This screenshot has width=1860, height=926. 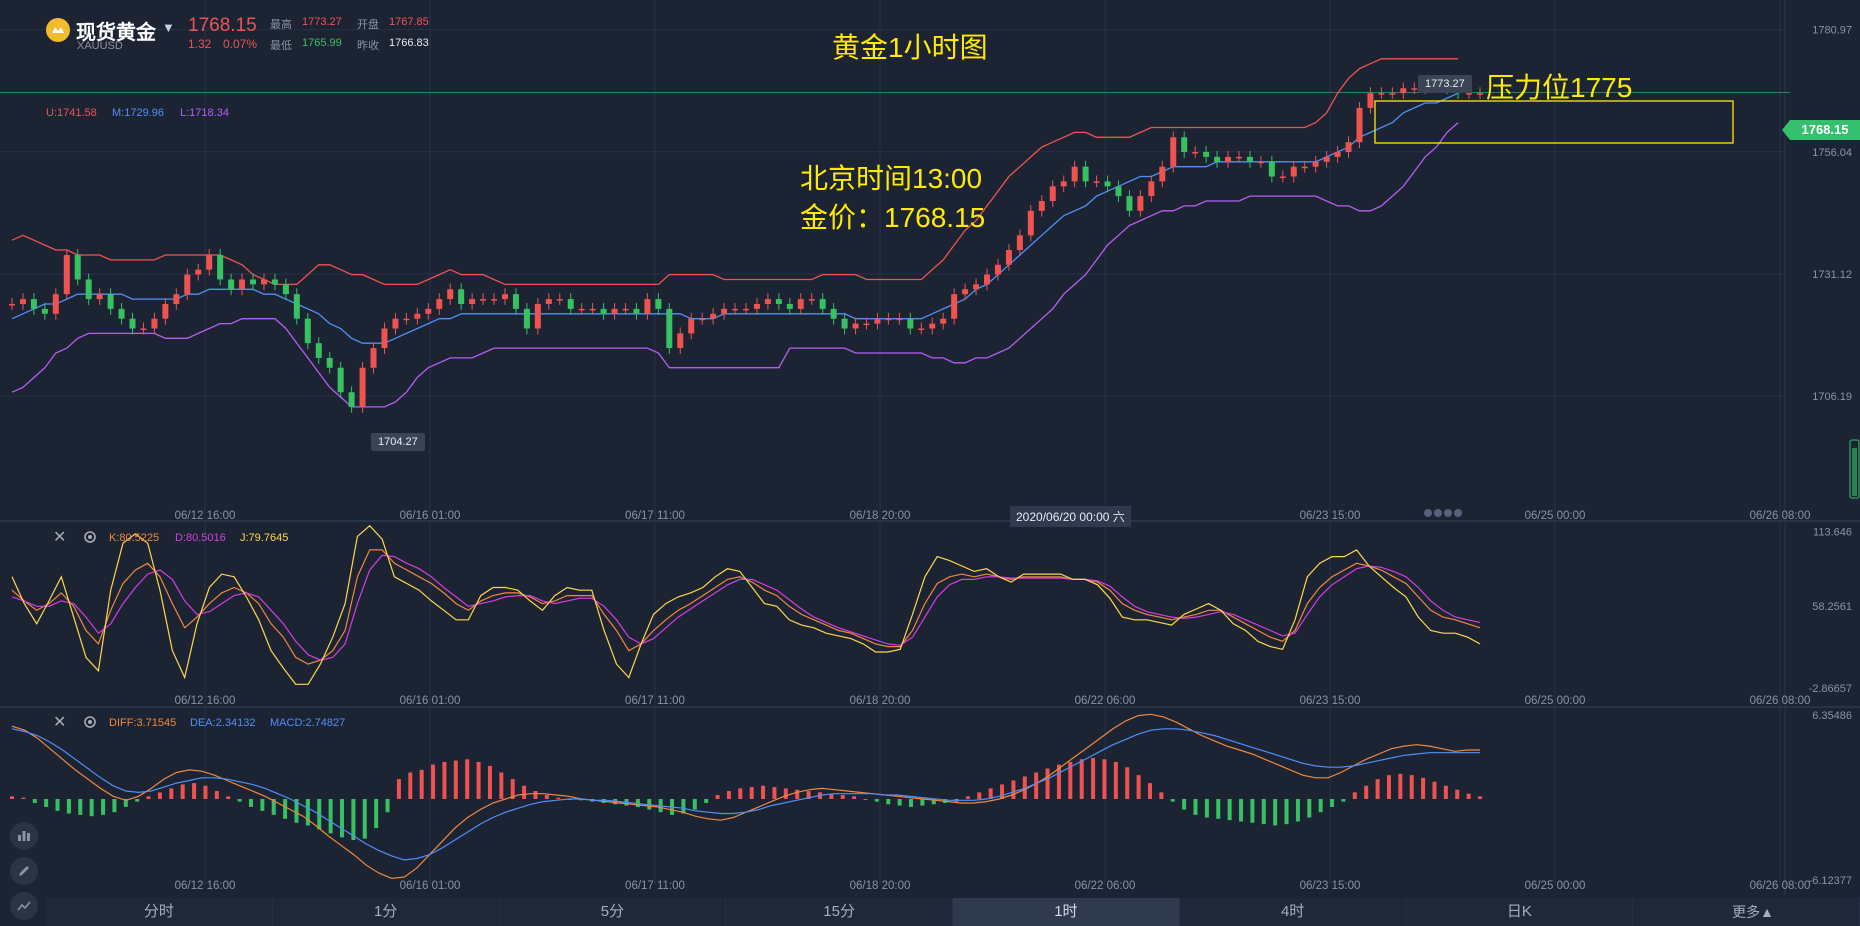 What do you see at coordinates (24, 871) in the screenshot?
I see `draw-pen-icon` at bounding box center [24, 871].